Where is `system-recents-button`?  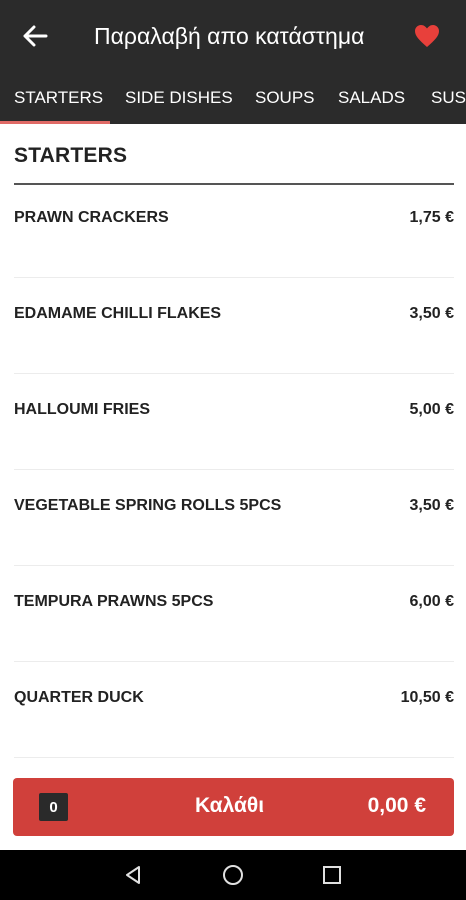
system-recents-button is located at coordinates (332, 875).